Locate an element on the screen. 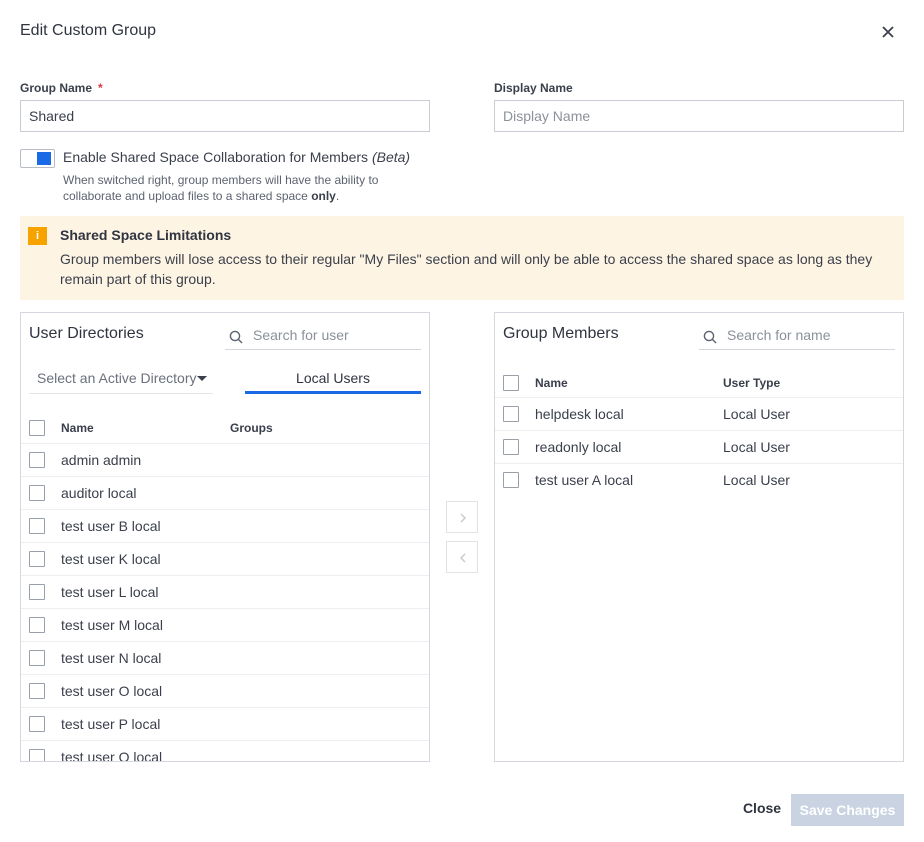 The height and width of the screenshot is (842, 924). user-name: test user O local is located at coordinates (112, 691).